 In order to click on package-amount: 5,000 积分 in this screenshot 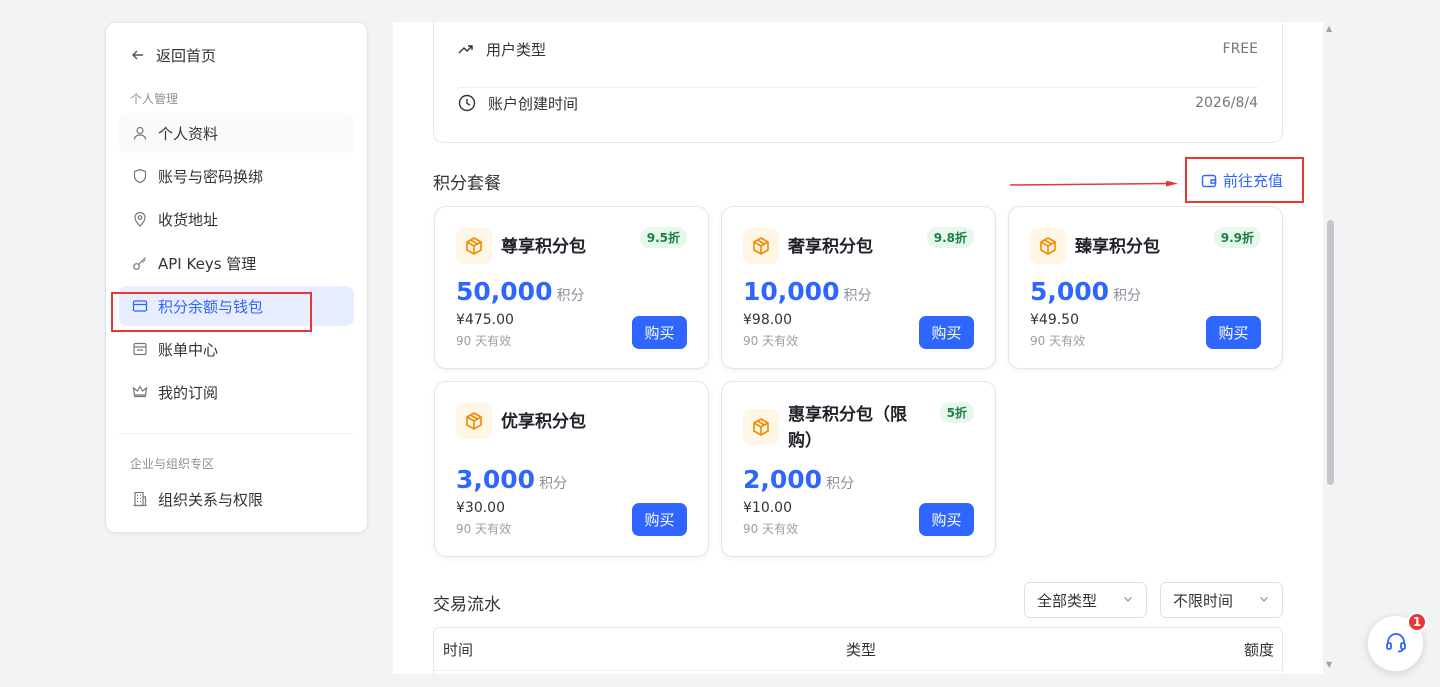, I will do `click(1085, 291)`.